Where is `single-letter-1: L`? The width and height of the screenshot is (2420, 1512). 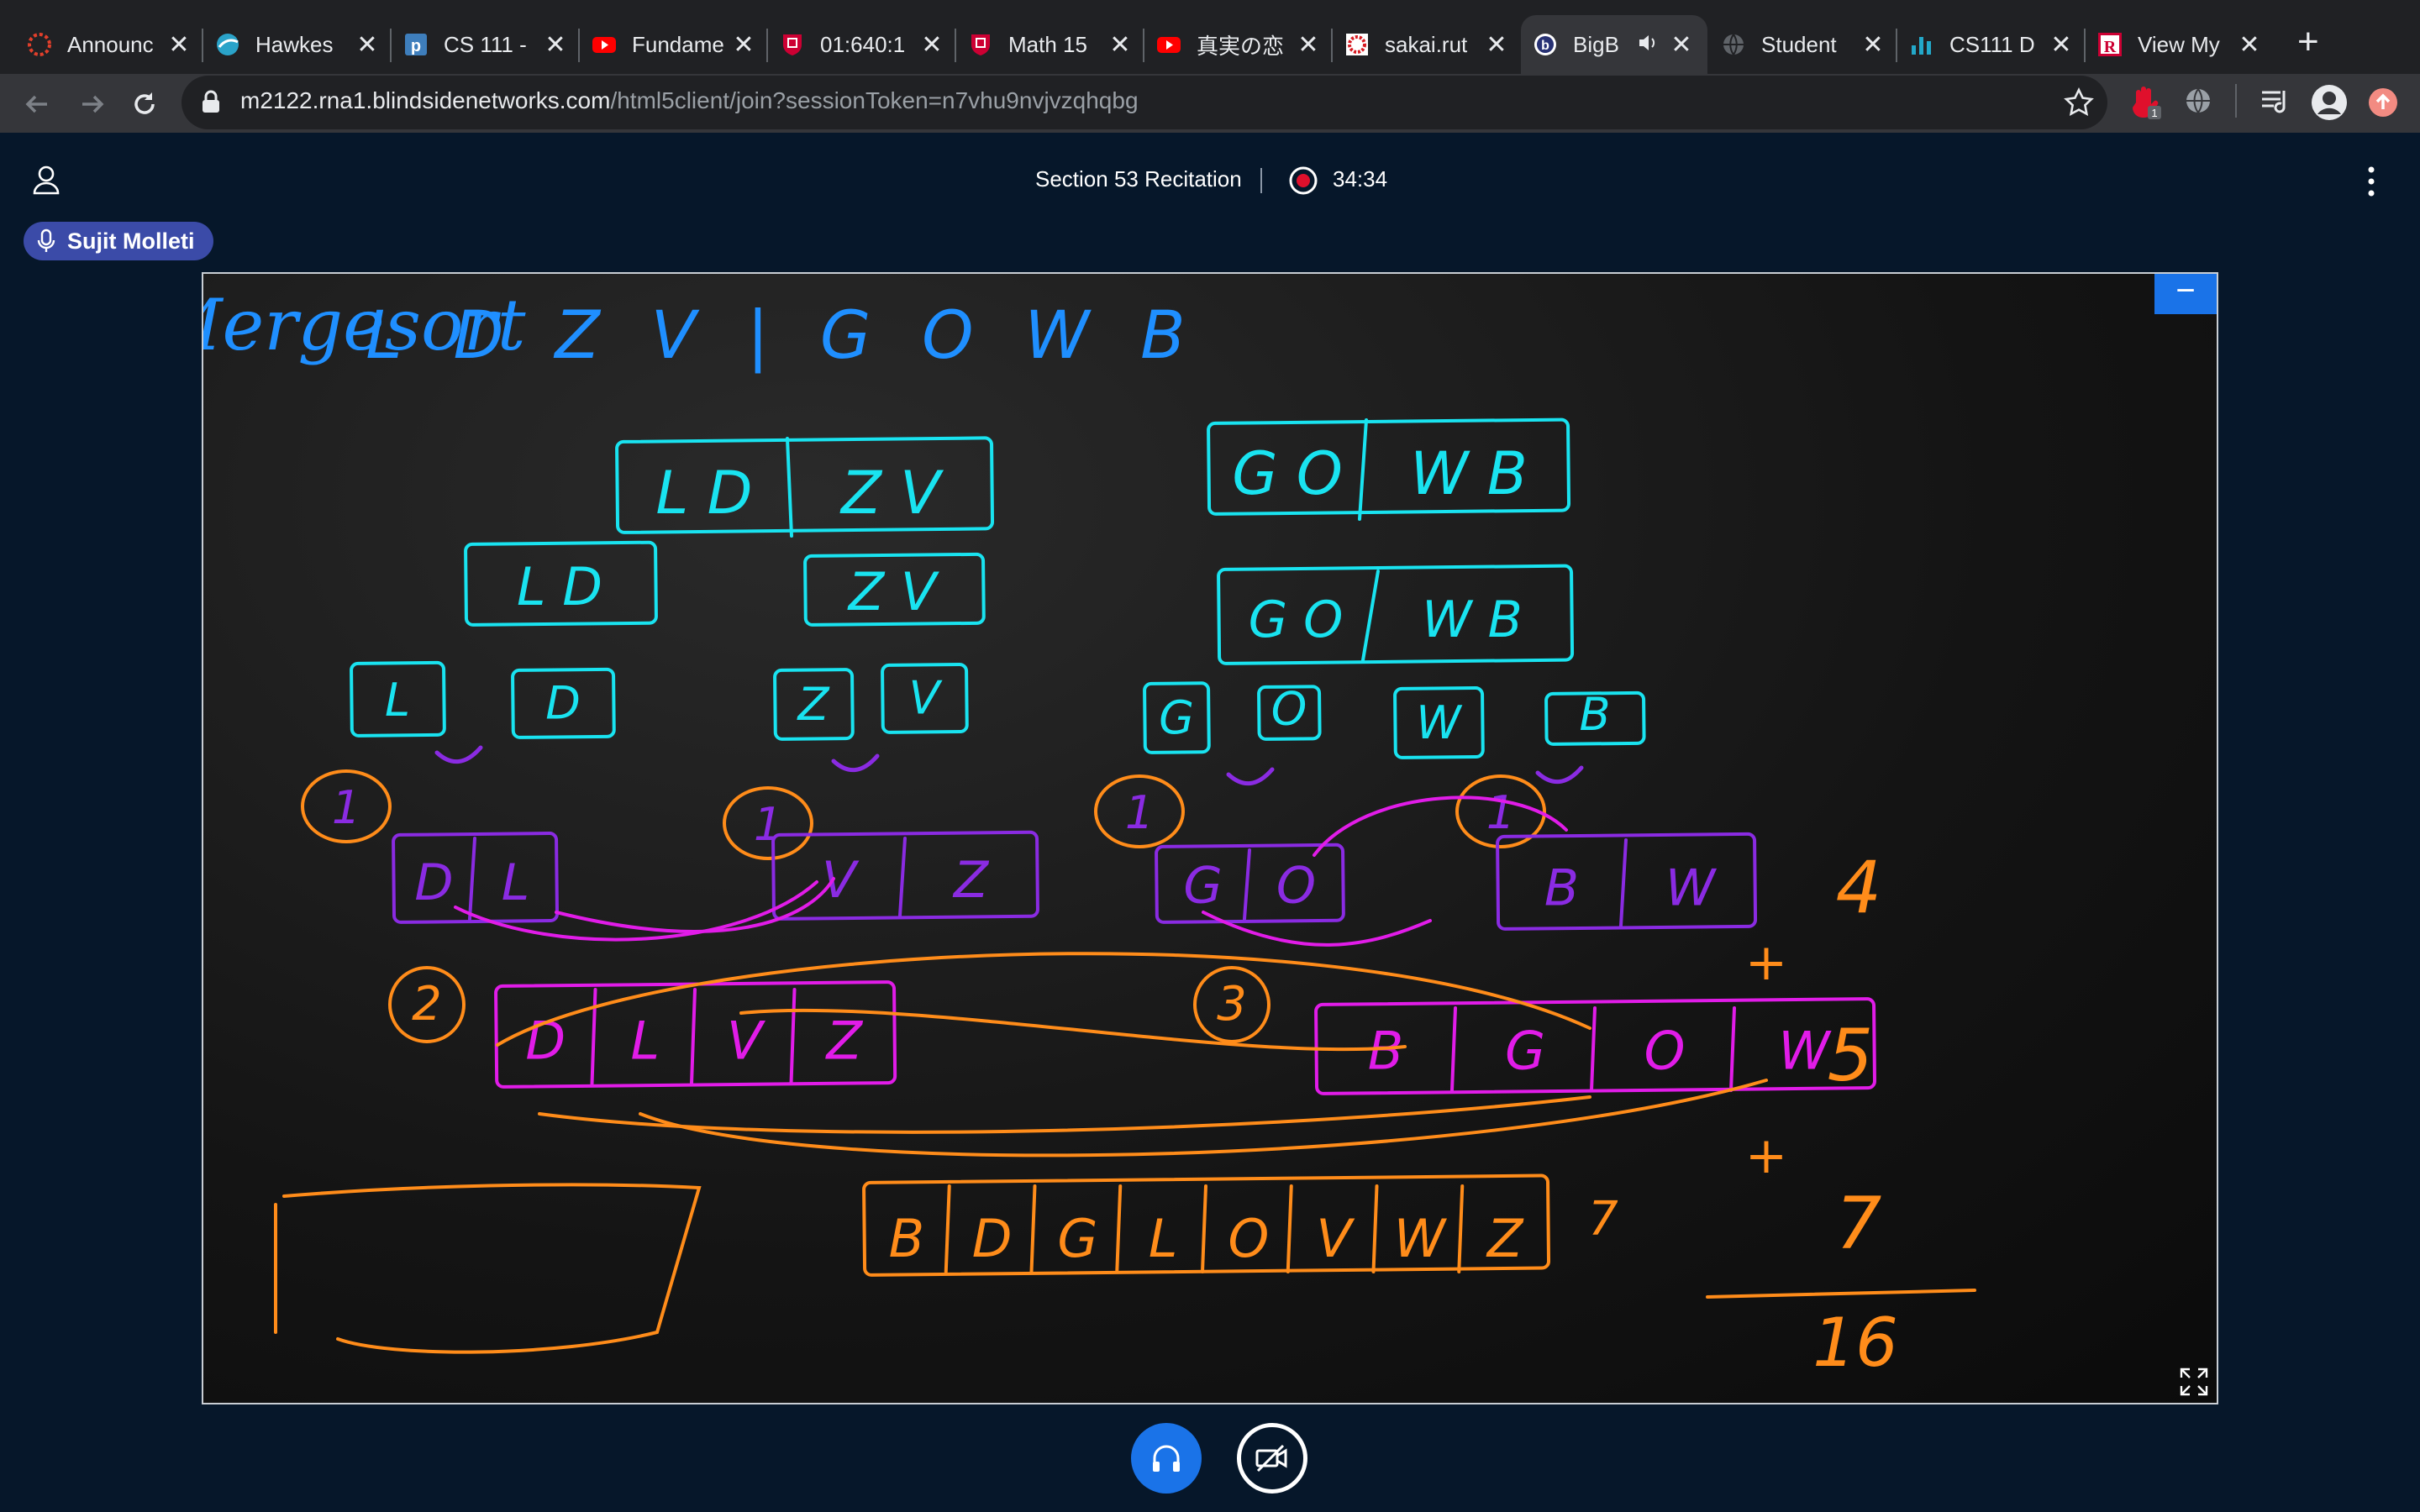
single-letter-1: L is located at coordinates (397, 700).